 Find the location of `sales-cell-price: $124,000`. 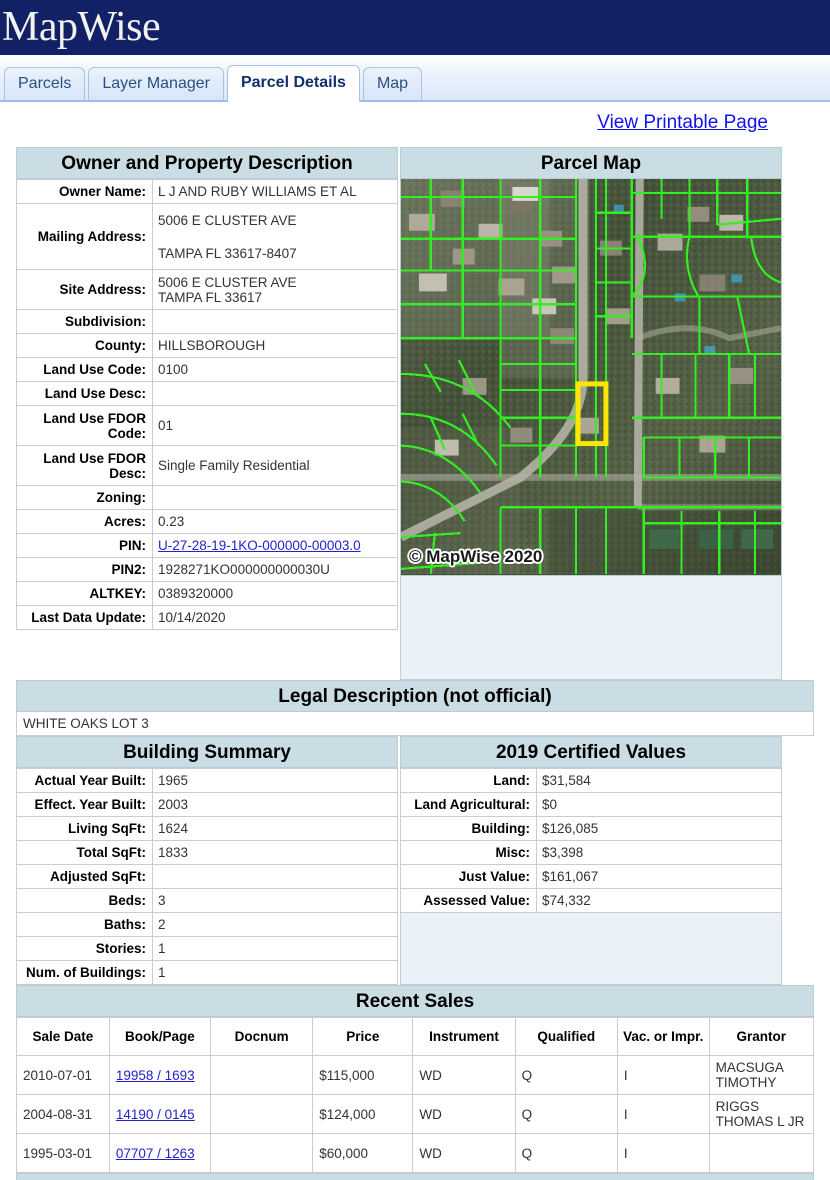

sales-cell-price: $124,000 is located at coordinates (363, 1114).